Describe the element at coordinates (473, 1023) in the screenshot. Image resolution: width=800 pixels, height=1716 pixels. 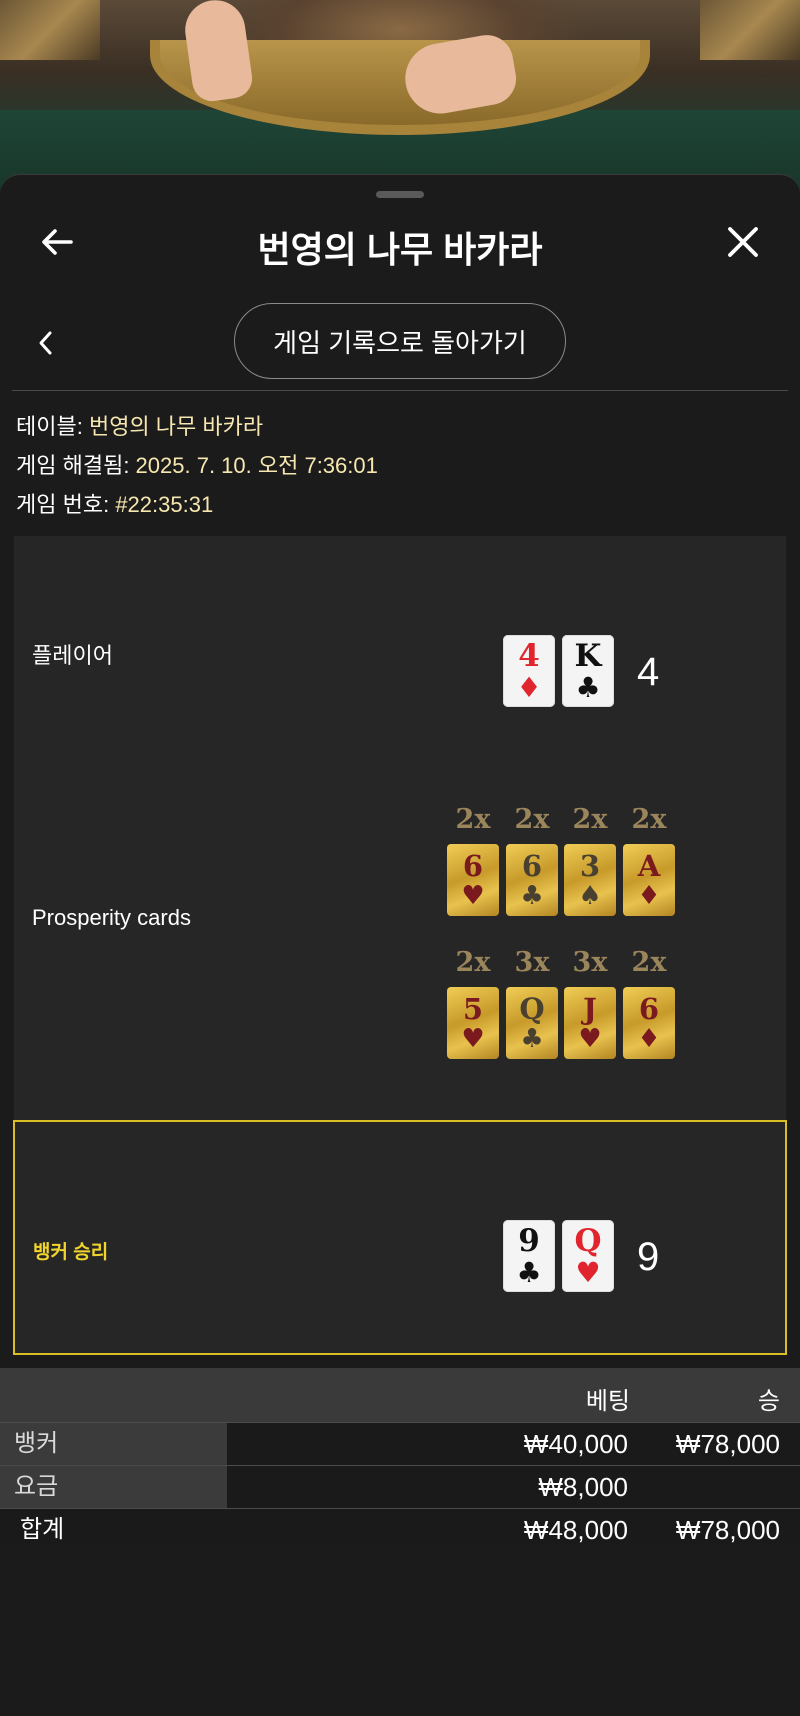
I see `prosperity-card: 5 ♥` at that location.